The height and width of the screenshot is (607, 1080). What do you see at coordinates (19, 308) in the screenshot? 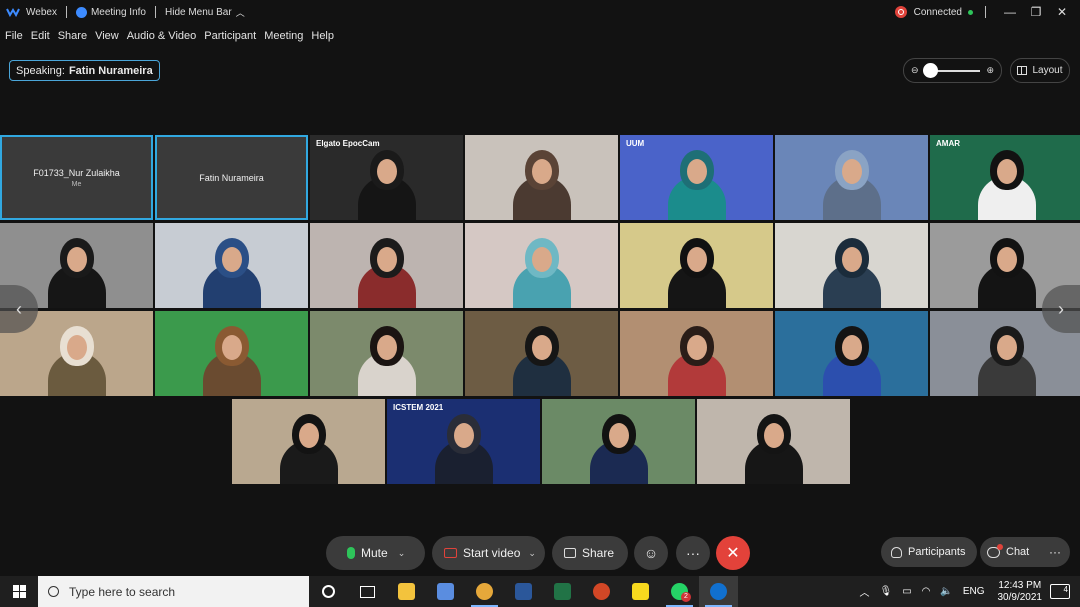
I see `chevron-left-icon: ‹` at bounding box center [19, 308].